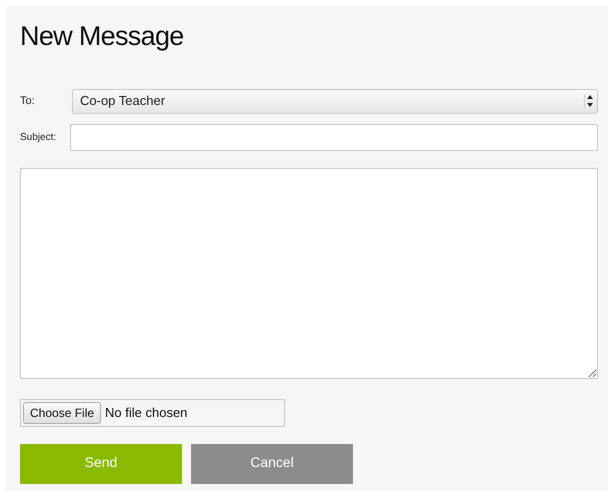  What do you see at coordinates (28, 101) in the screenshot?
I see `to-label: To:` at bounding box center [28, 101].